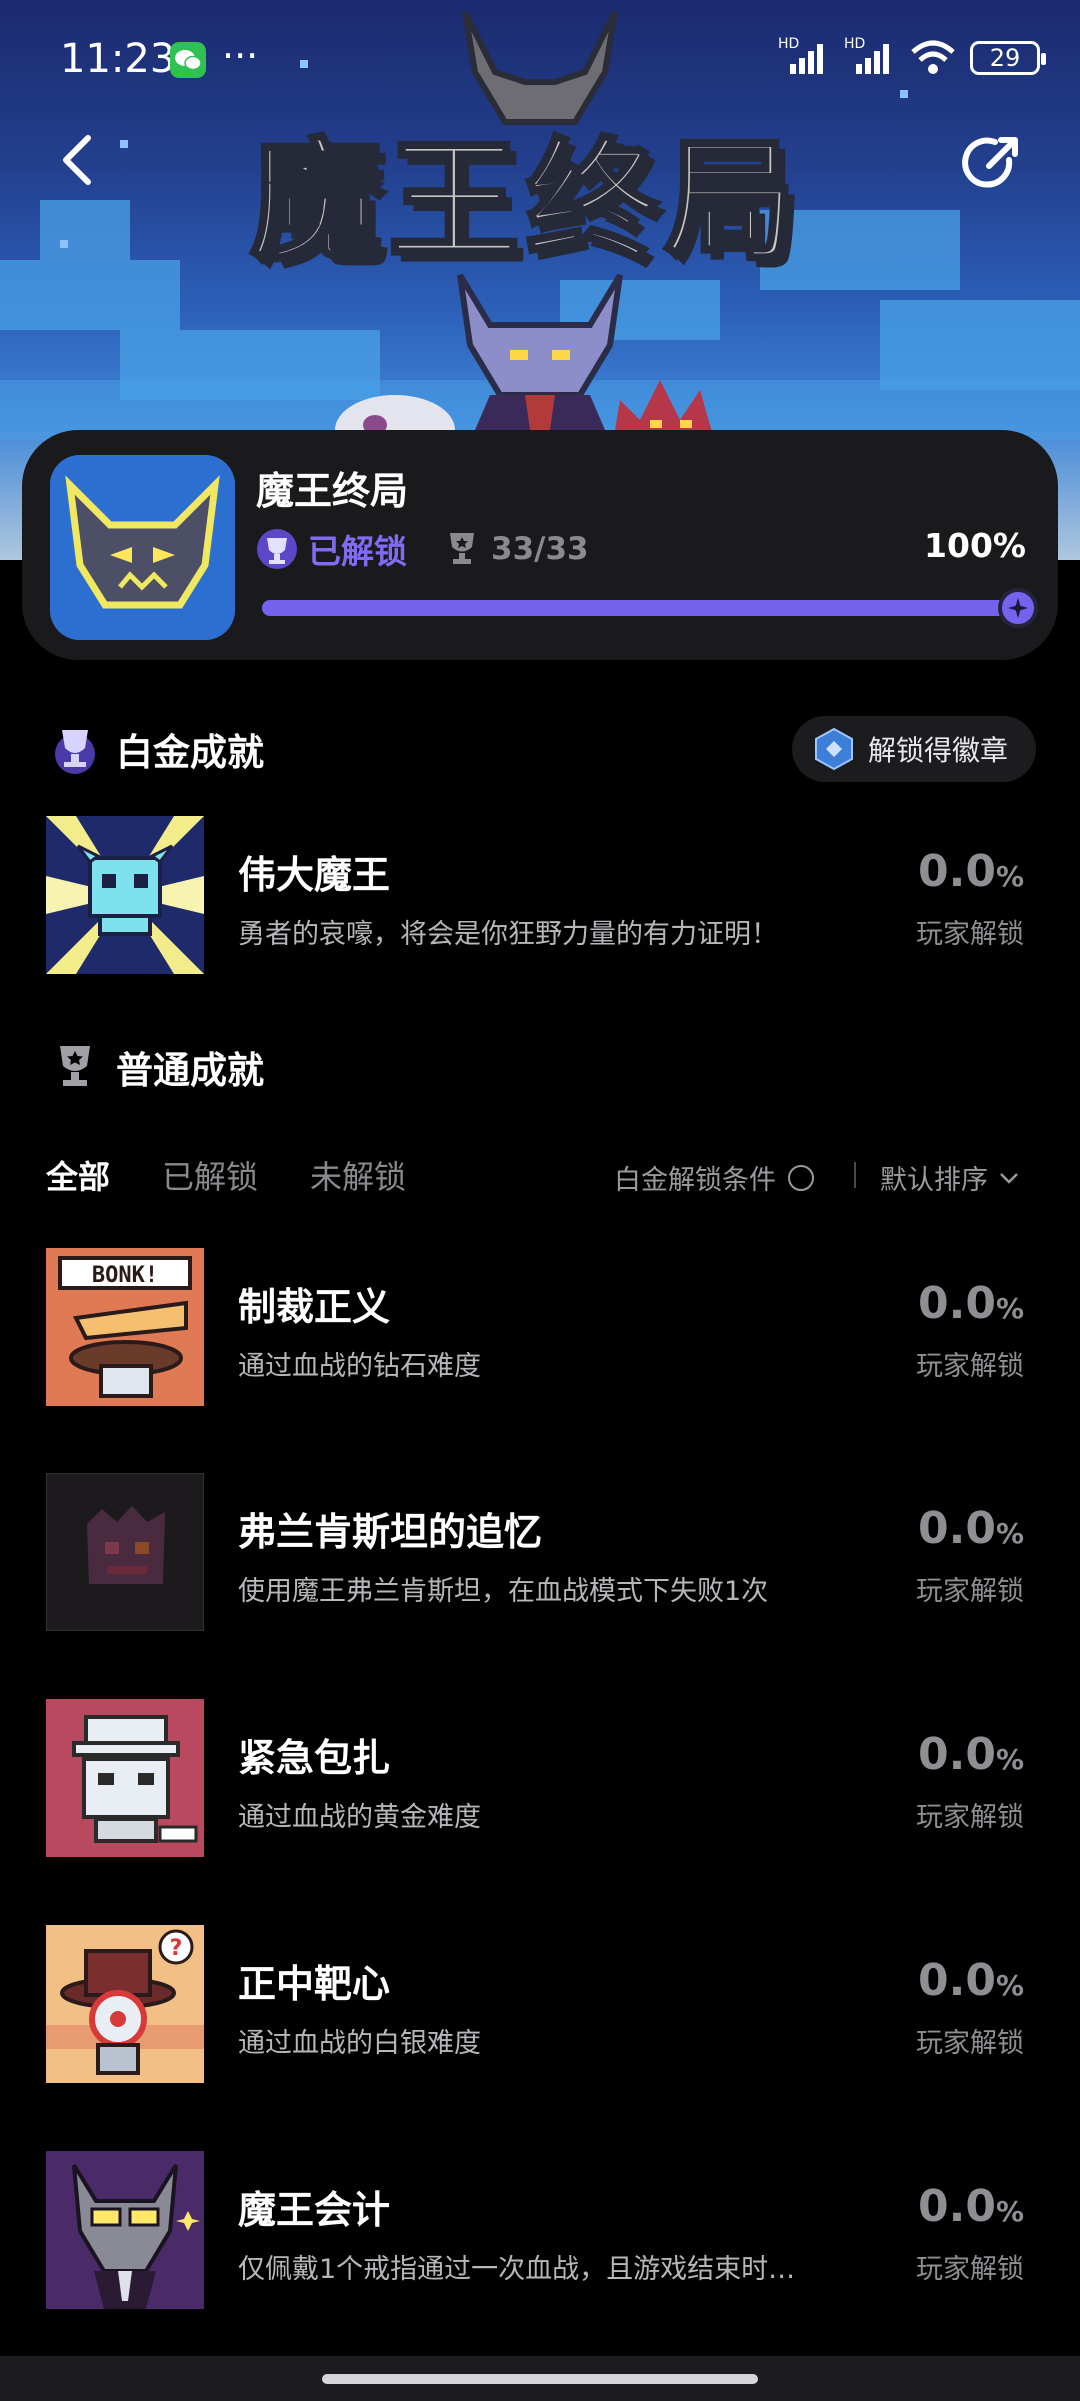 The height and width of the screenshot is (2401, 1080). What do you see at coordinates (540, 60) in the screenshot?
I see `status-bar: 11:23 ··· HD HD 29` at bounding box center [540, 60].